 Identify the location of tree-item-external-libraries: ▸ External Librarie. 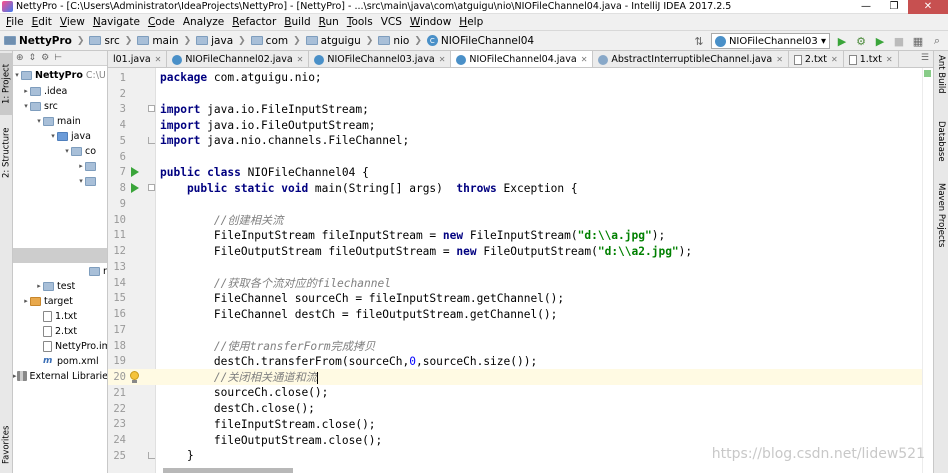
(60, 376).